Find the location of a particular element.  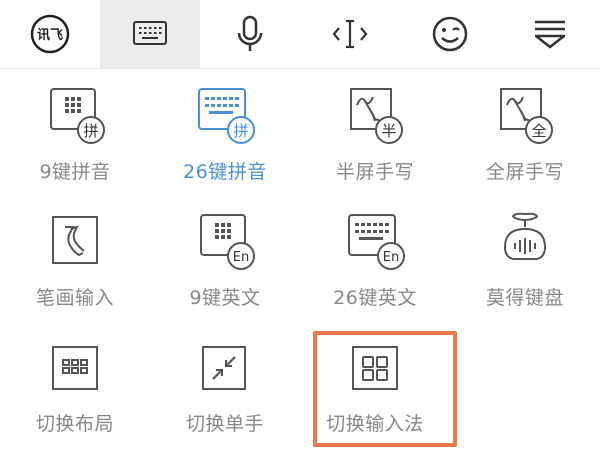

cursor-control-button is located at coordinates (350, 34).